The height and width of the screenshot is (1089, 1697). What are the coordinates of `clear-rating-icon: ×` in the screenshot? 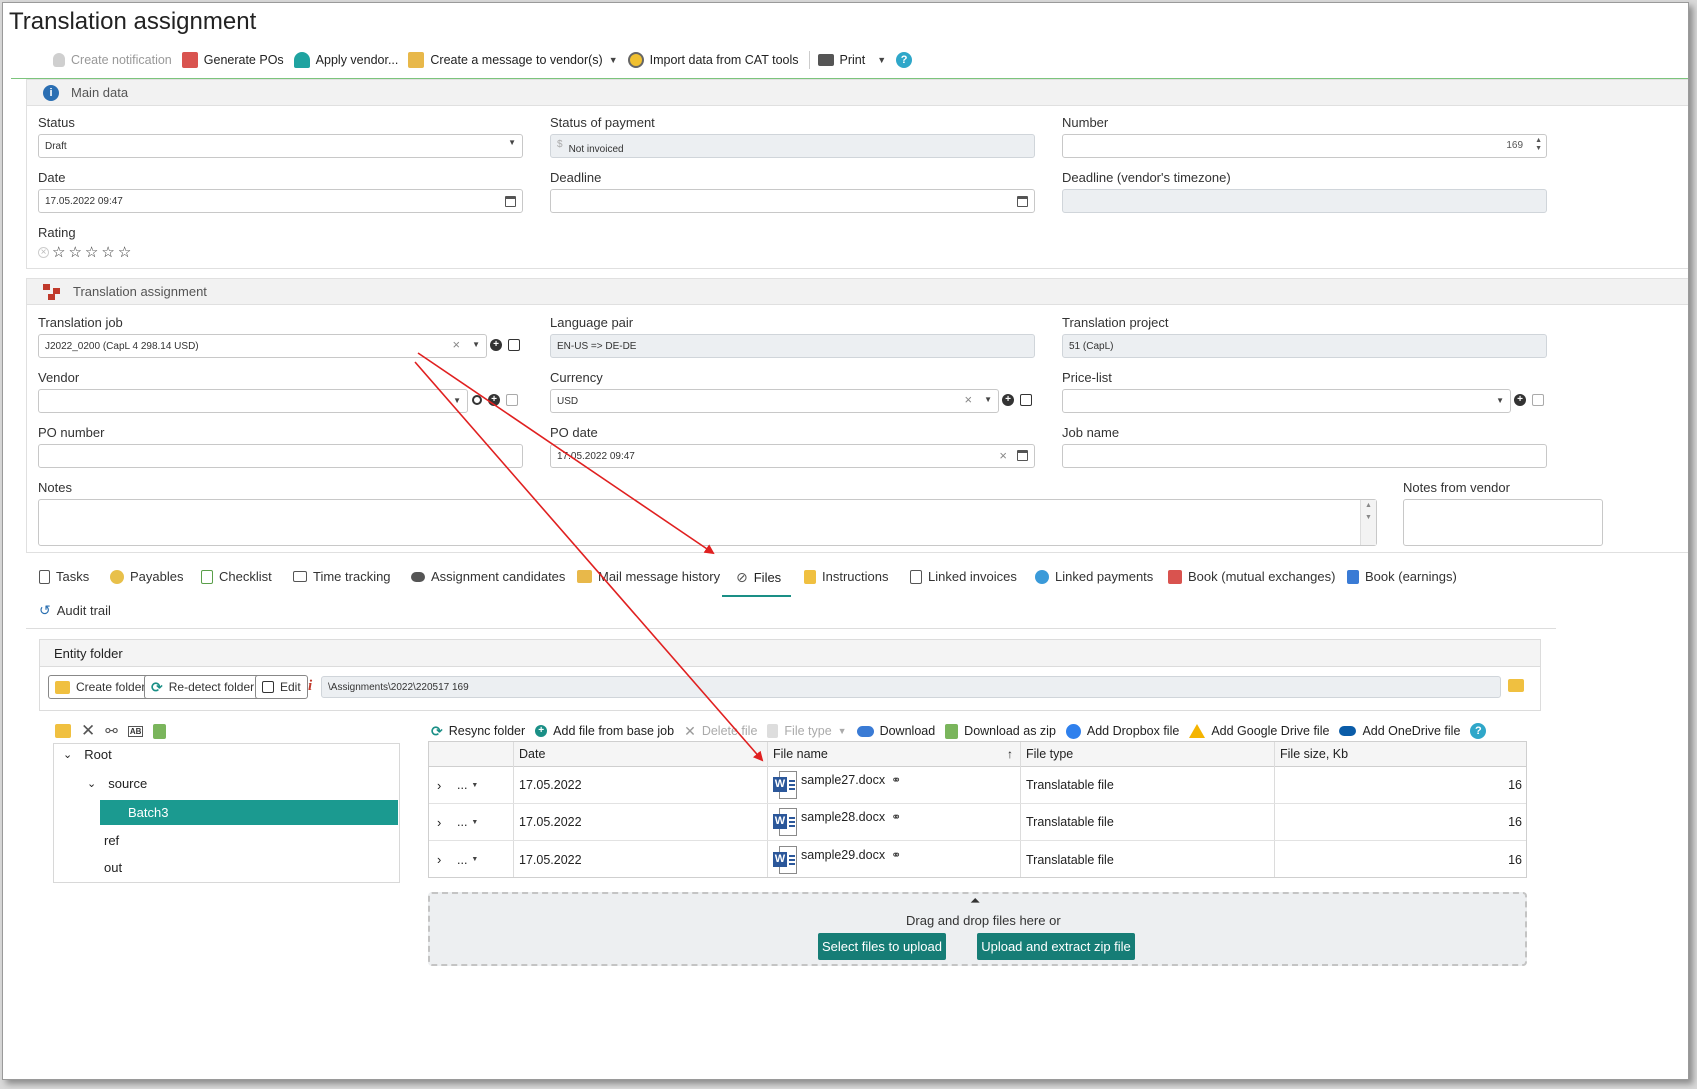 It's located at (43, 252).